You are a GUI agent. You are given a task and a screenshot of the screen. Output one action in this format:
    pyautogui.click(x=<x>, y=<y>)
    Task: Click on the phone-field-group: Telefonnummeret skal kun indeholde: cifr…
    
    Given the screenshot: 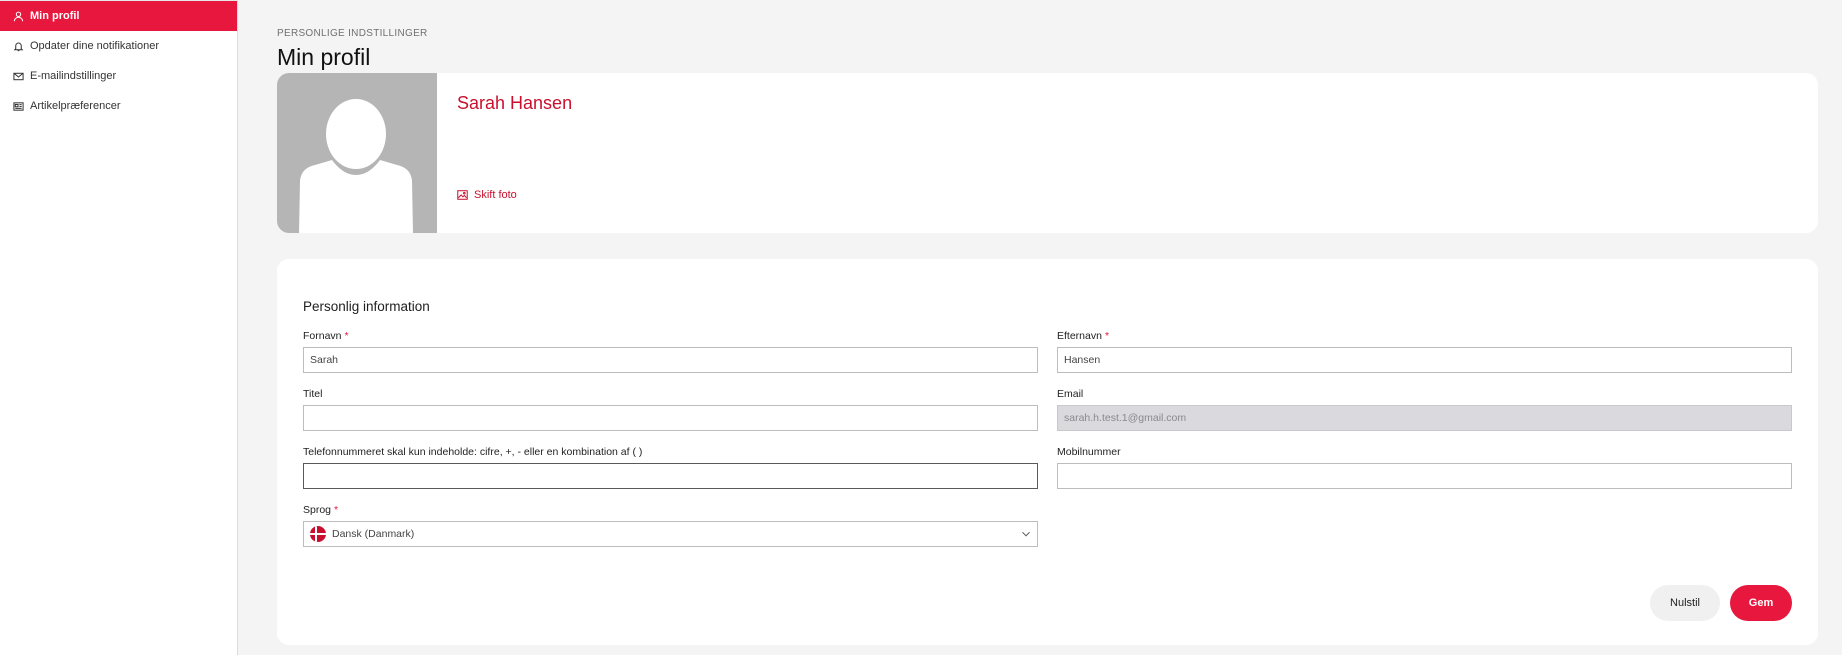 What is the action you would take?
    pyautogui.click(x=670, y=467)
    